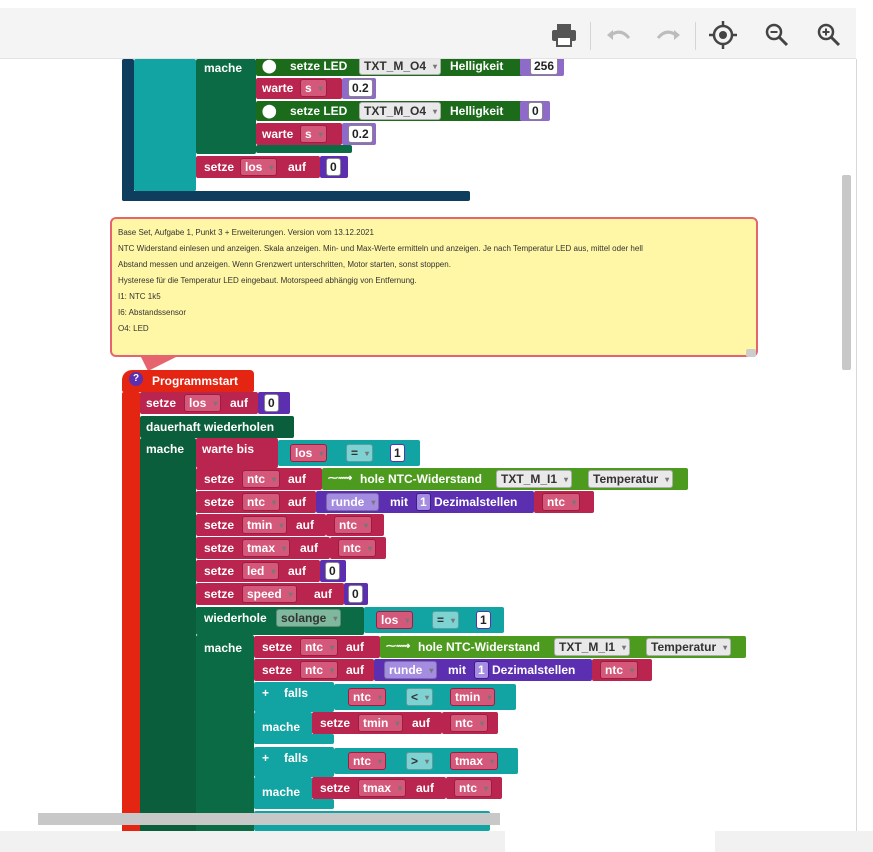  What do you see at coordinates (564, 35) in the screenshot?
I see `print-icon` at bounding box center [564, 35].